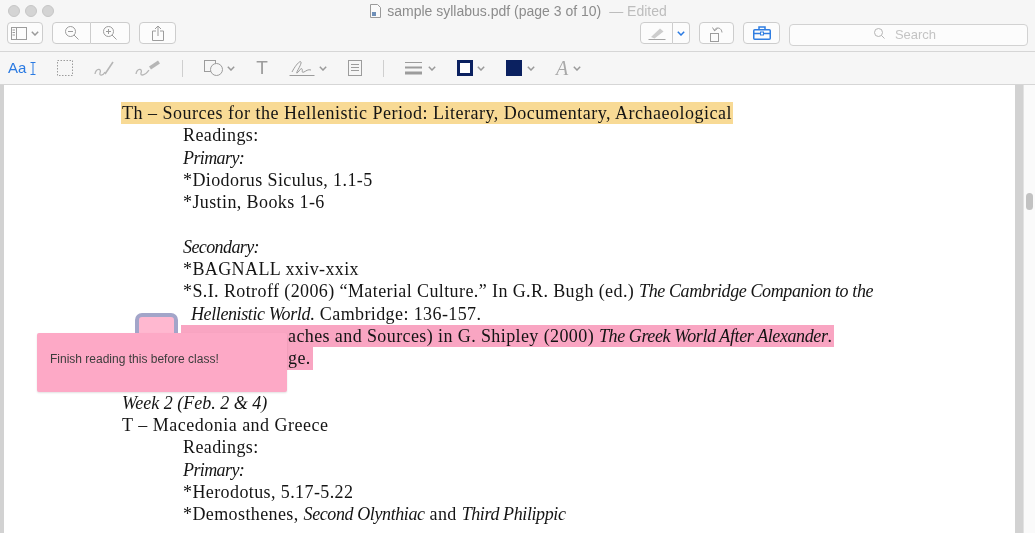 Image resolution: width=1035 pixels, height=533 pixels. I want to click on dashed-rectangle-icon, so click(65, 68).